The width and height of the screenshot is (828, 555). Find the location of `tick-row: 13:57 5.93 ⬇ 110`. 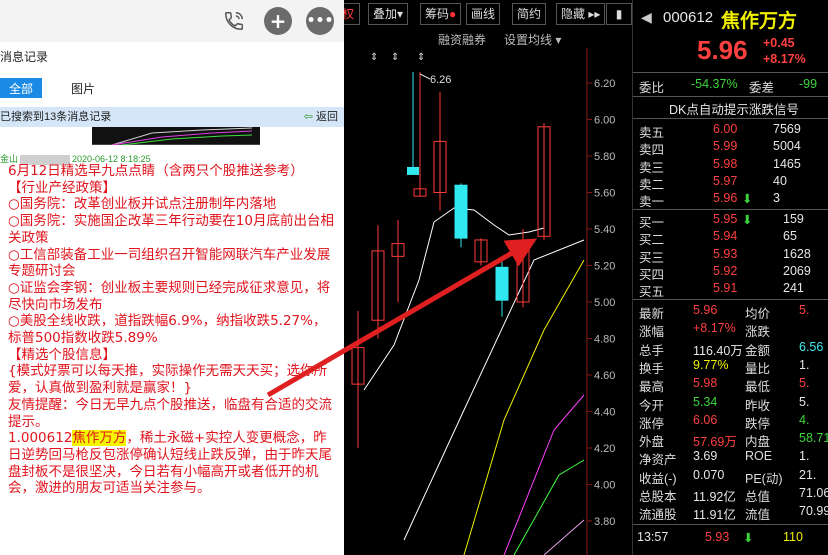

tick-row: 13:57 5.93 ⬇ 110 is located at coordinates (730, 538).